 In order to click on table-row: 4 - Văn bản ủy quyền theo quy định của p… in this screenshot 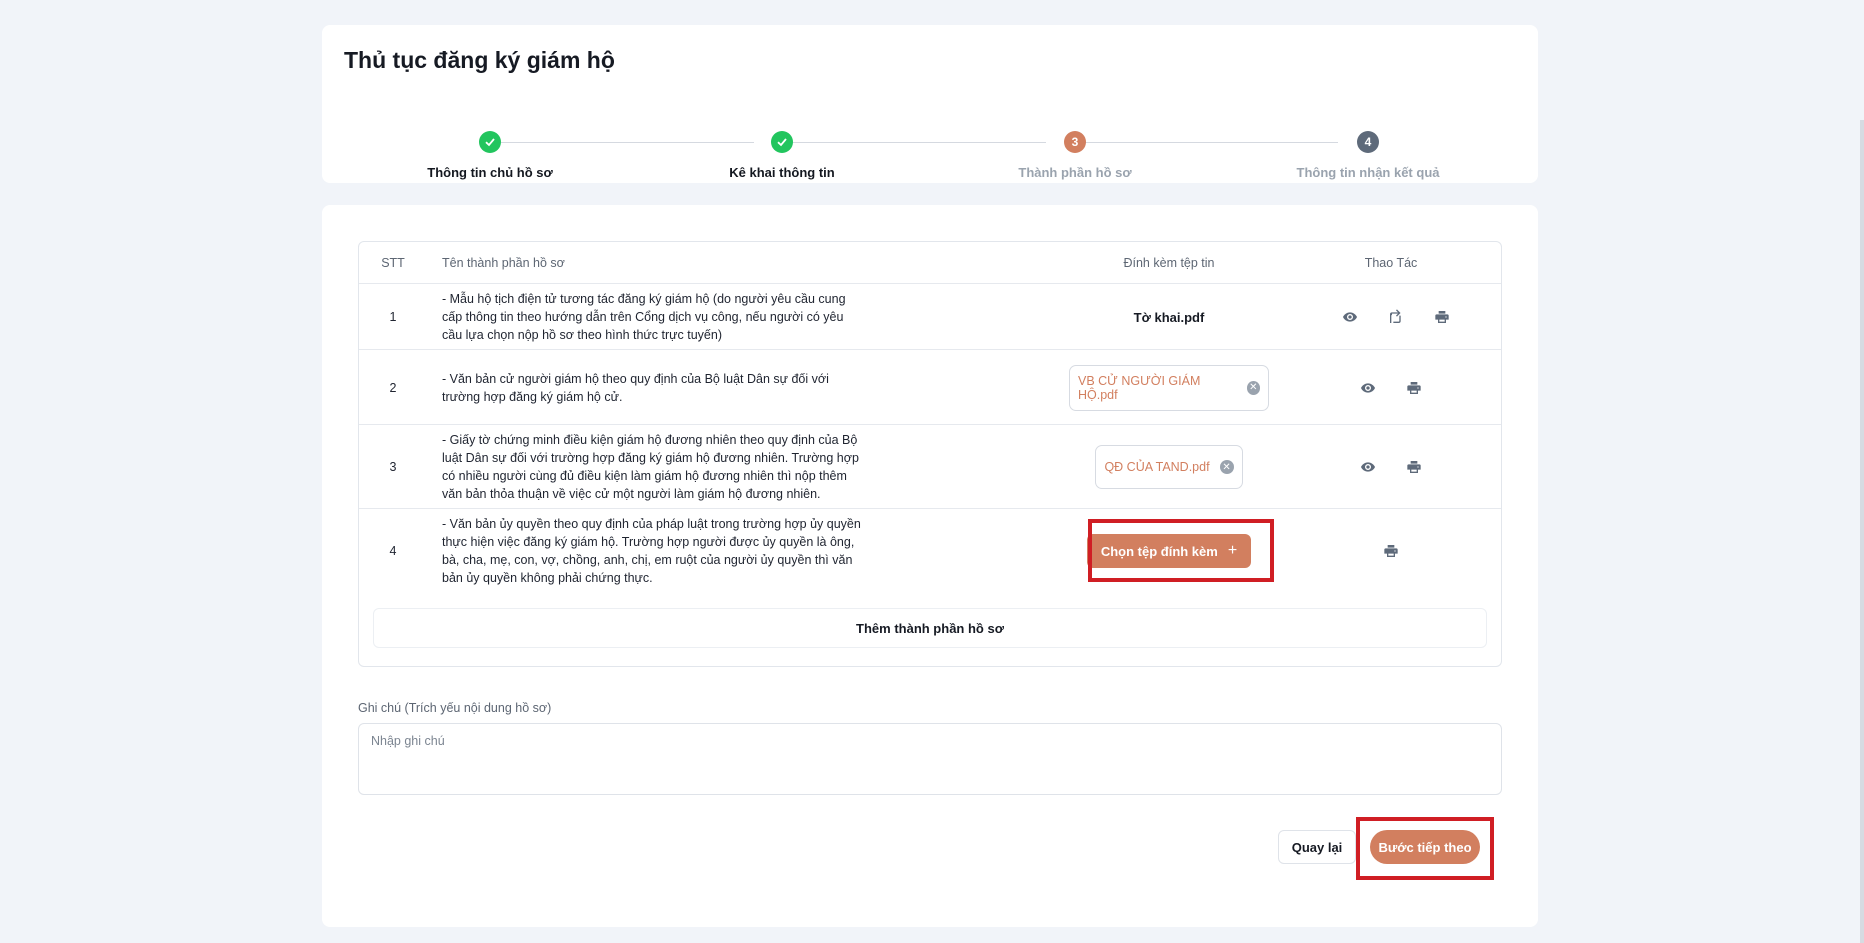, I will do `click(930, 551)`.